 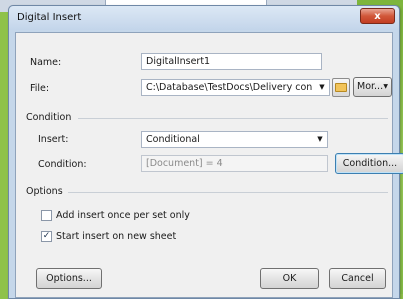 I want to click on file-label: File:, so click(x=40, y=88).